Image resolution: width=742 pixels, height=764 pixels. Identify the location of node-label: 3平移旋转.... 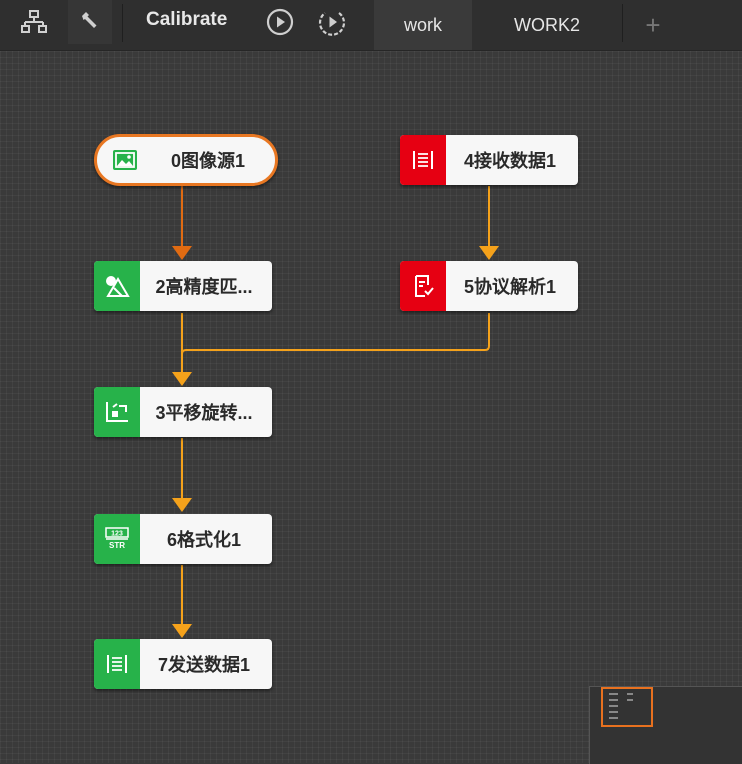
(204, 413).